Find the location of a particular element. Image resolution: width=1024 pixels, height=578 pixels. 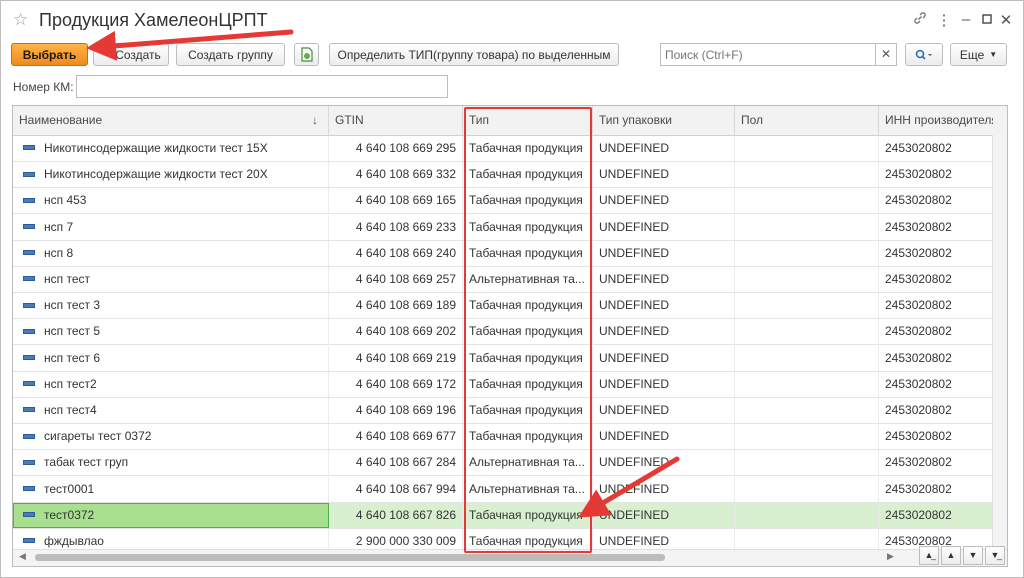

cell-gtin-text: 4 640 108 669 677 is located at coordinates (405, 436).